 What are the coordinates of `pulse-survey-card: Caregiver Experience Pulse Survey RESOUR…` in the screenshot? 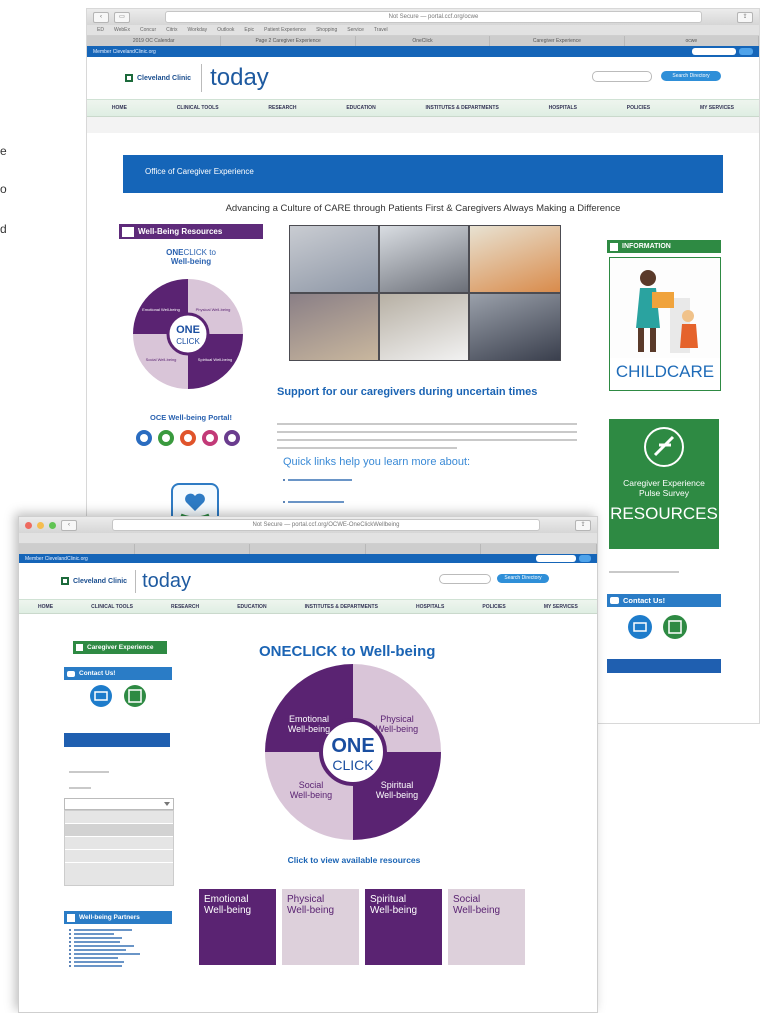 It's located at (664, 484).